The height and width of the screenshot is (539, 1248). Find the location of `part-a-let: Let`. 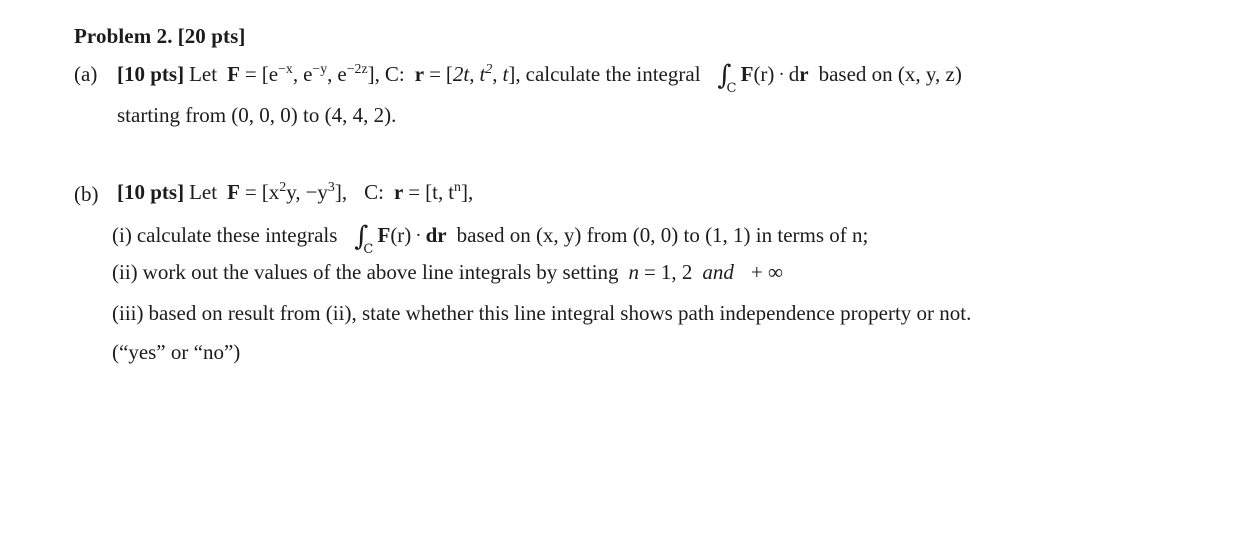

part-a-let: Let is located at coordinates (203, 74).